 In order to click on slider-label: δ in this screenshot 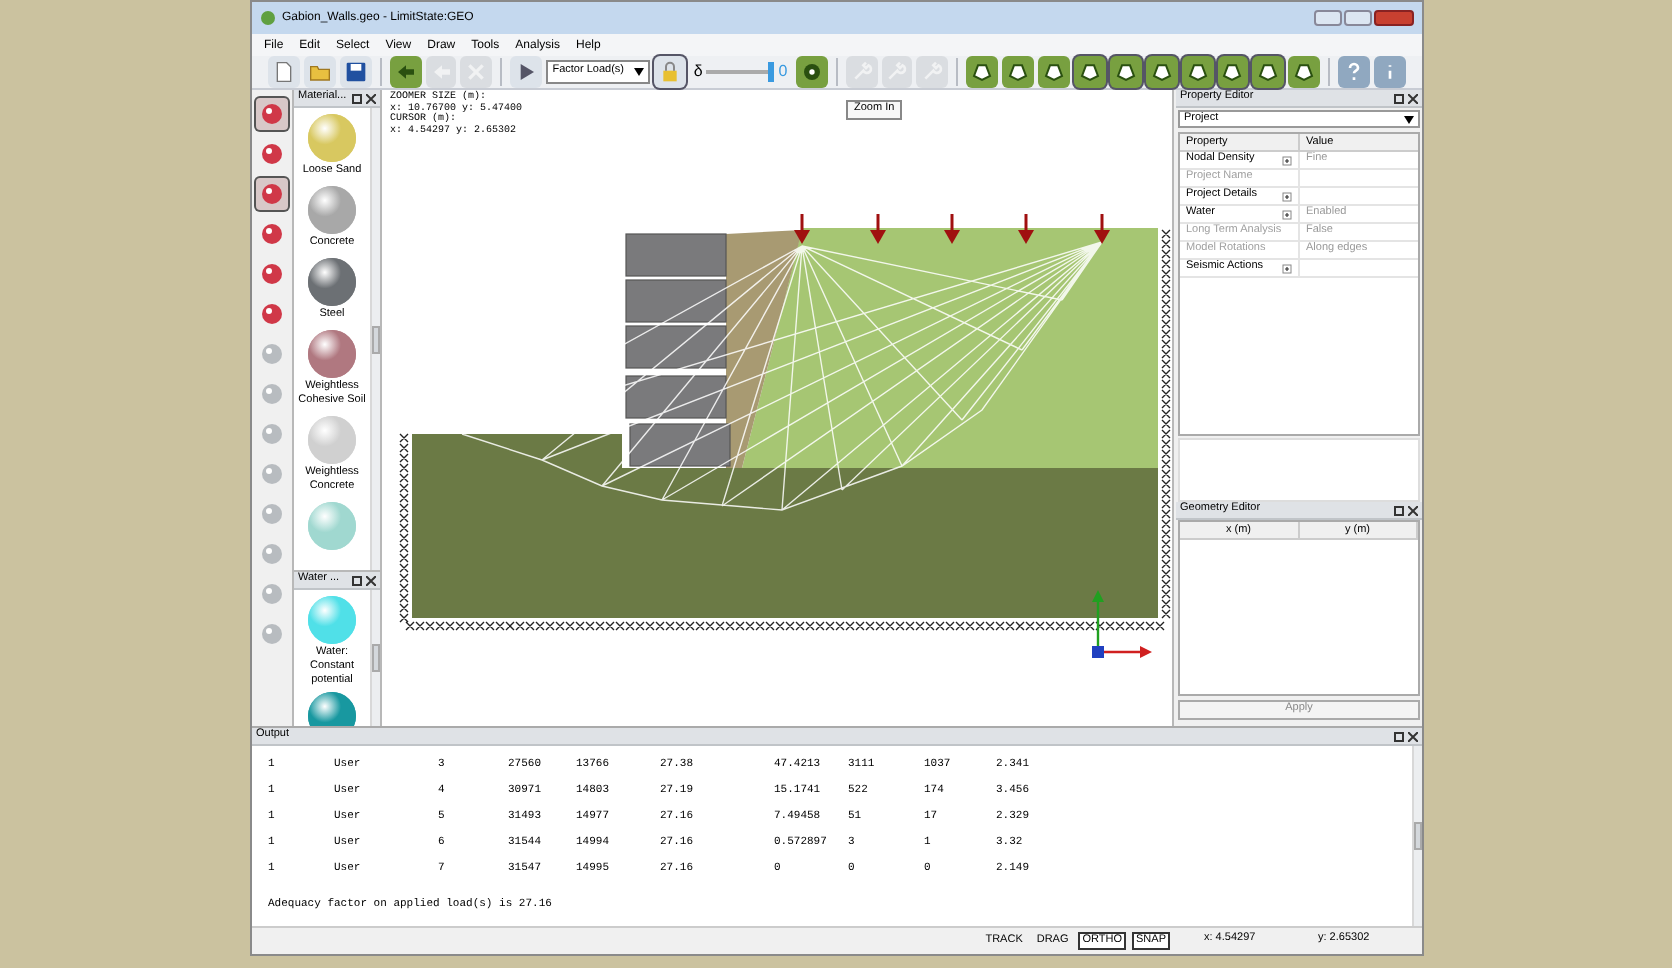, I will do `click(698, 72)`.